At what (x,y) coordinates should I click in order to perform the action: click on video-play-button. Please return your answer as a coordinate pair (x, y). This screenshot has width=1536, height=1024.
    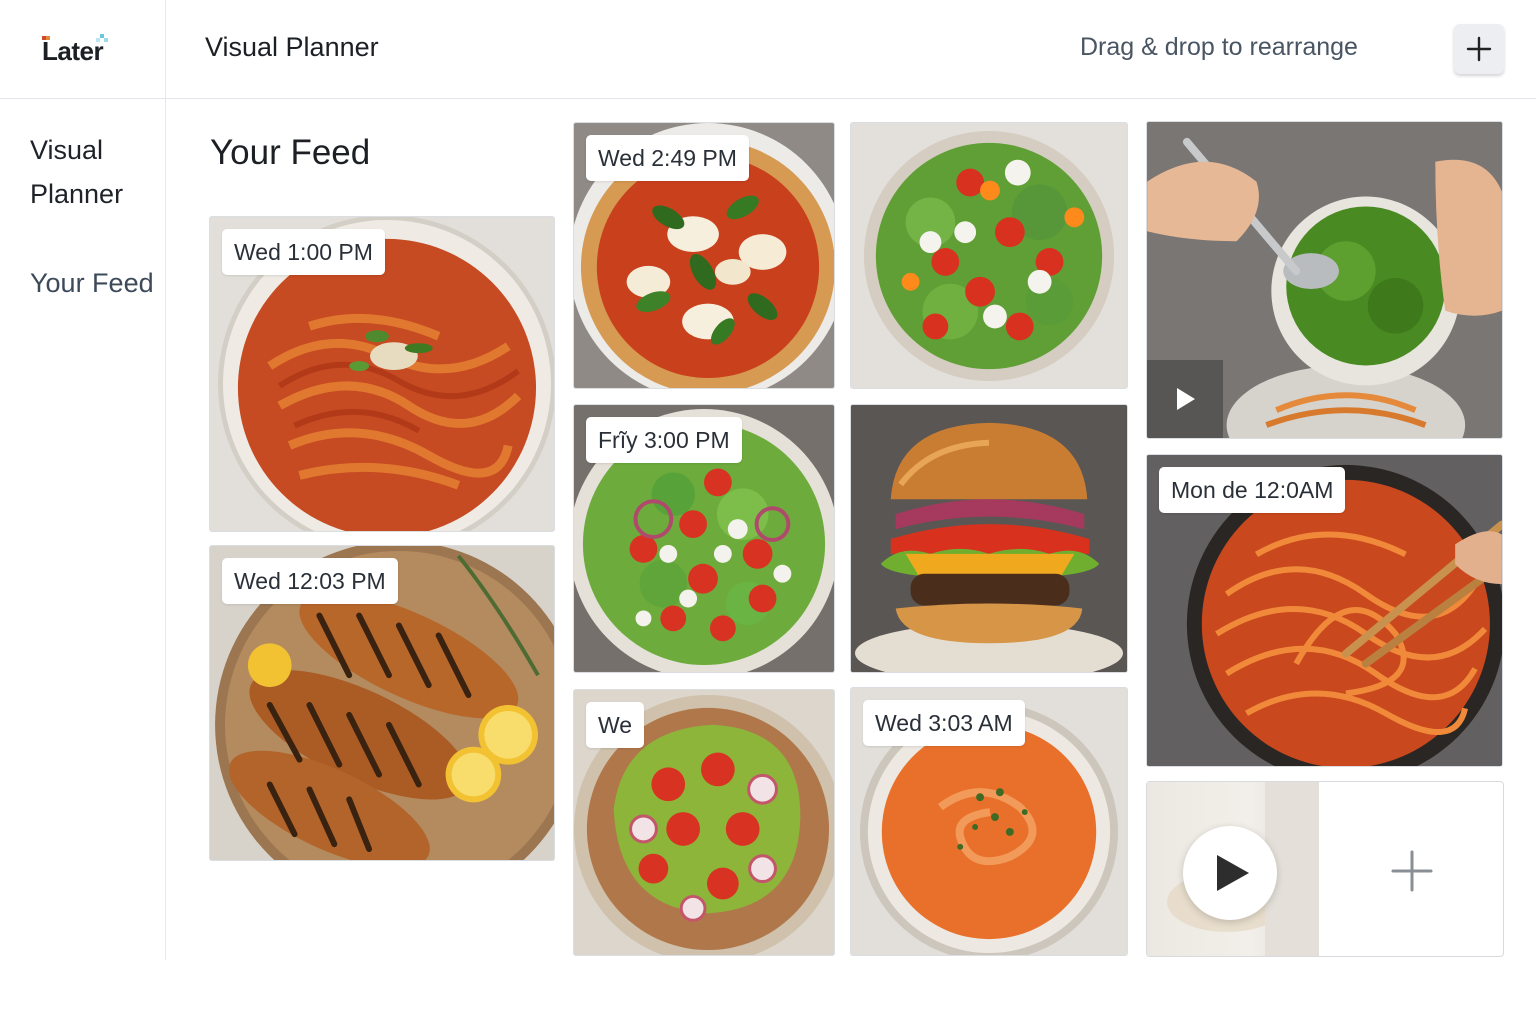
    Looking at the image, I should click on (1185, 399).